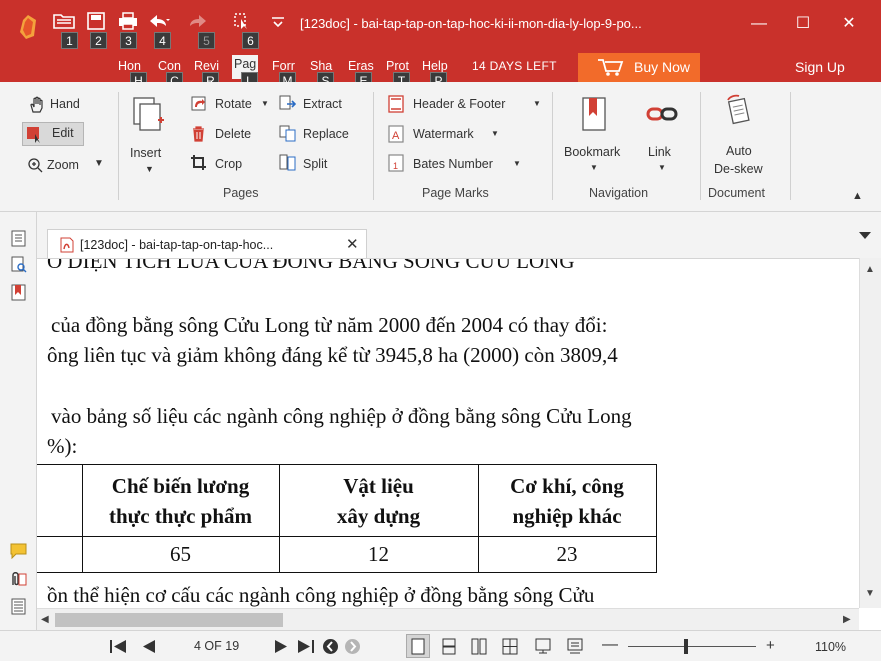 Image resolution: width=881 pixels, height=661 pixels. I want to click on tab-erase: Eras, so click(361, 66).